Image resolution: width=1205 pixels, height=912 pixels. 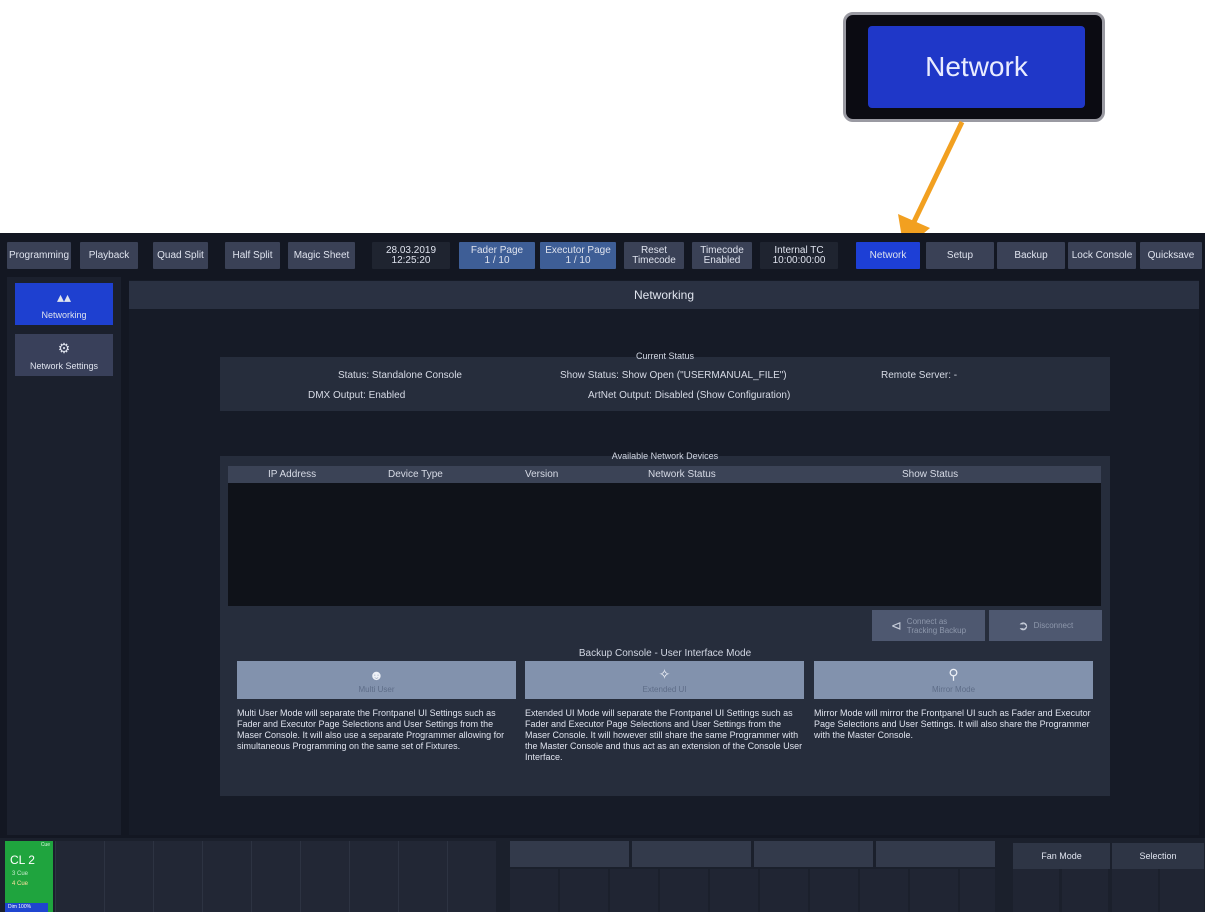 I want to click on users-icon: ☻, so click(x=376, y=674).